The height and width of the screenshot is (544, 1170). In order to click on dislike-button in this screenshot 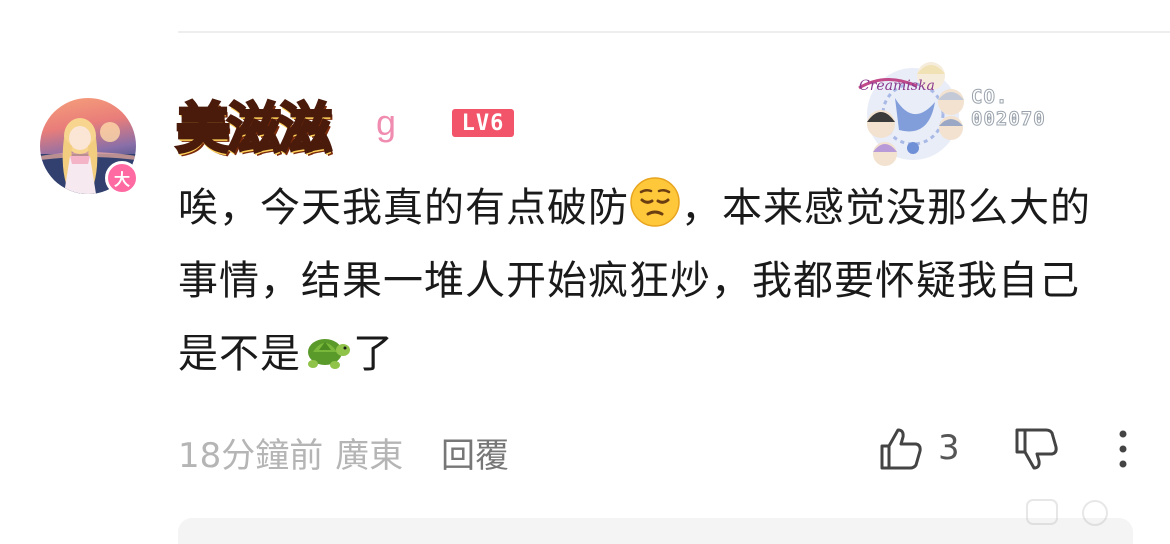, I will do `click(1037, 449)`.